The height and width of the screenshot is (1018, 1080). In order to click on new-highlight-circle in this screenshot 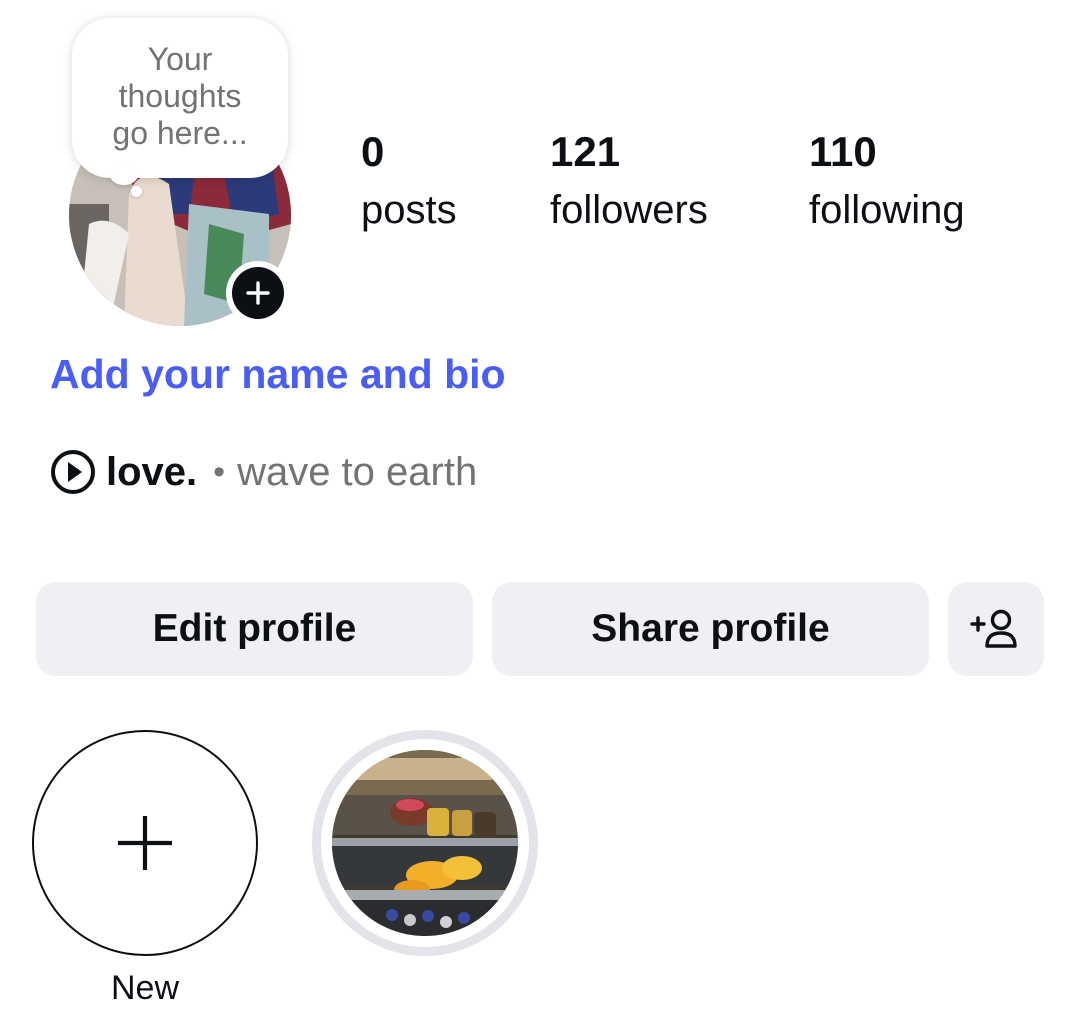, I will do `click(145, 843)`.